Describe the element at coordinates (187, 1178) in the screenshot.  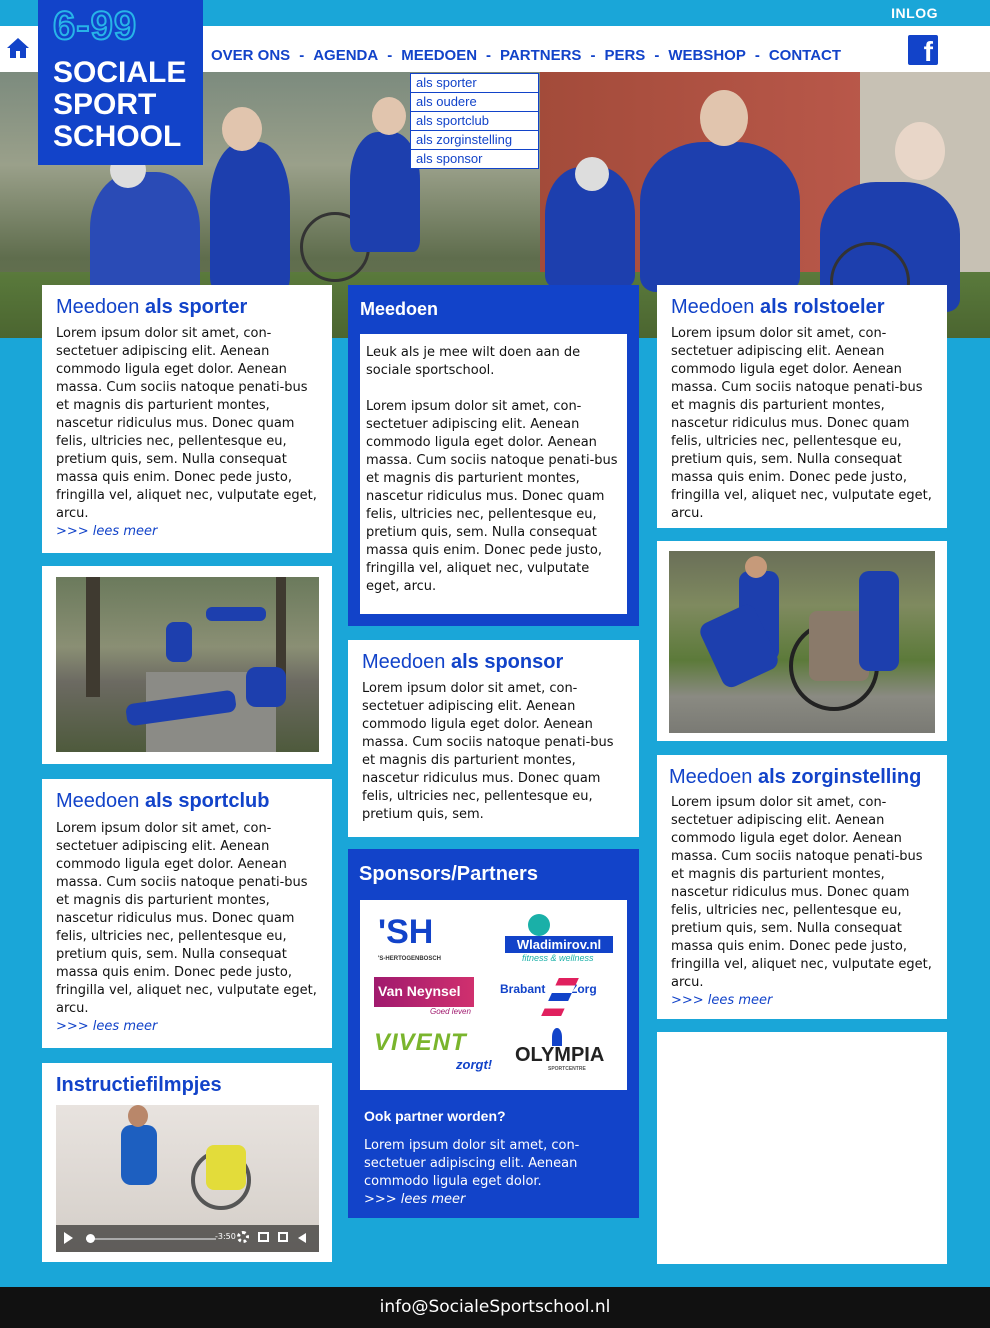
I see `instruction-video: -3:50` at that location.